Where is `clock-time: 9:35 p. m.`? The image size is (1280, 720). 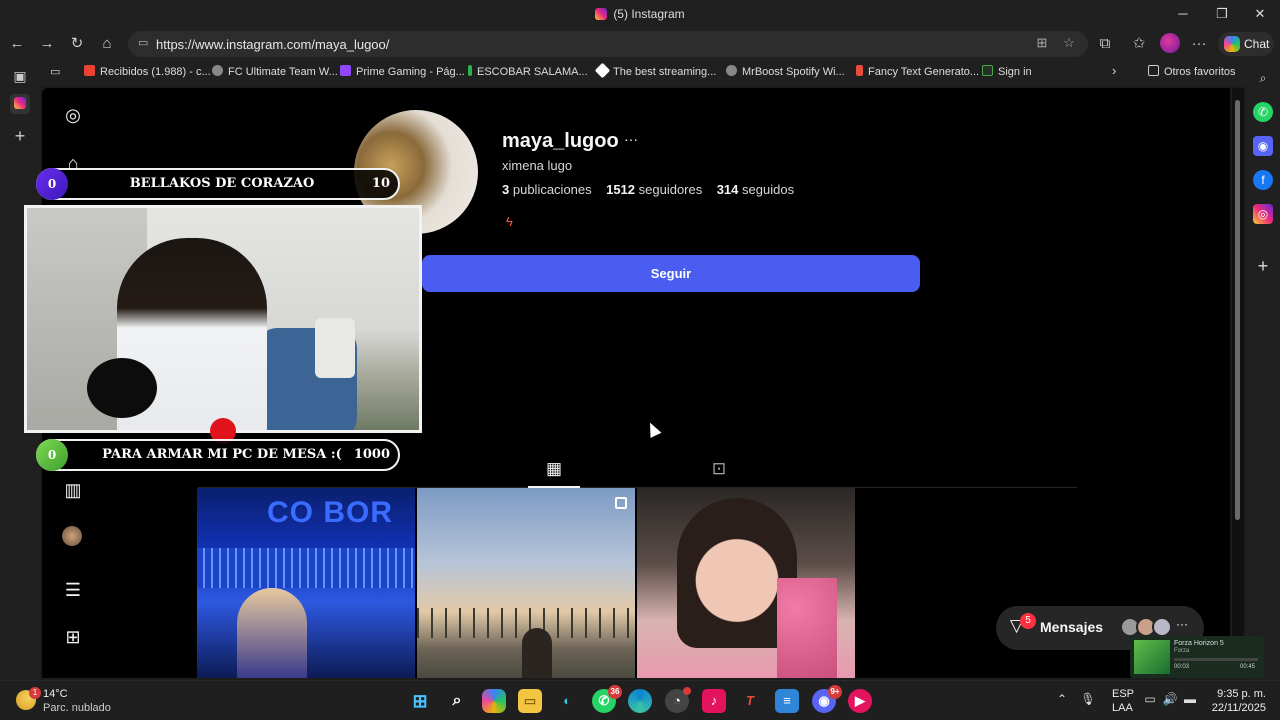 clock-time: 9:35 p. m. is located at coordinates (1236, 694).